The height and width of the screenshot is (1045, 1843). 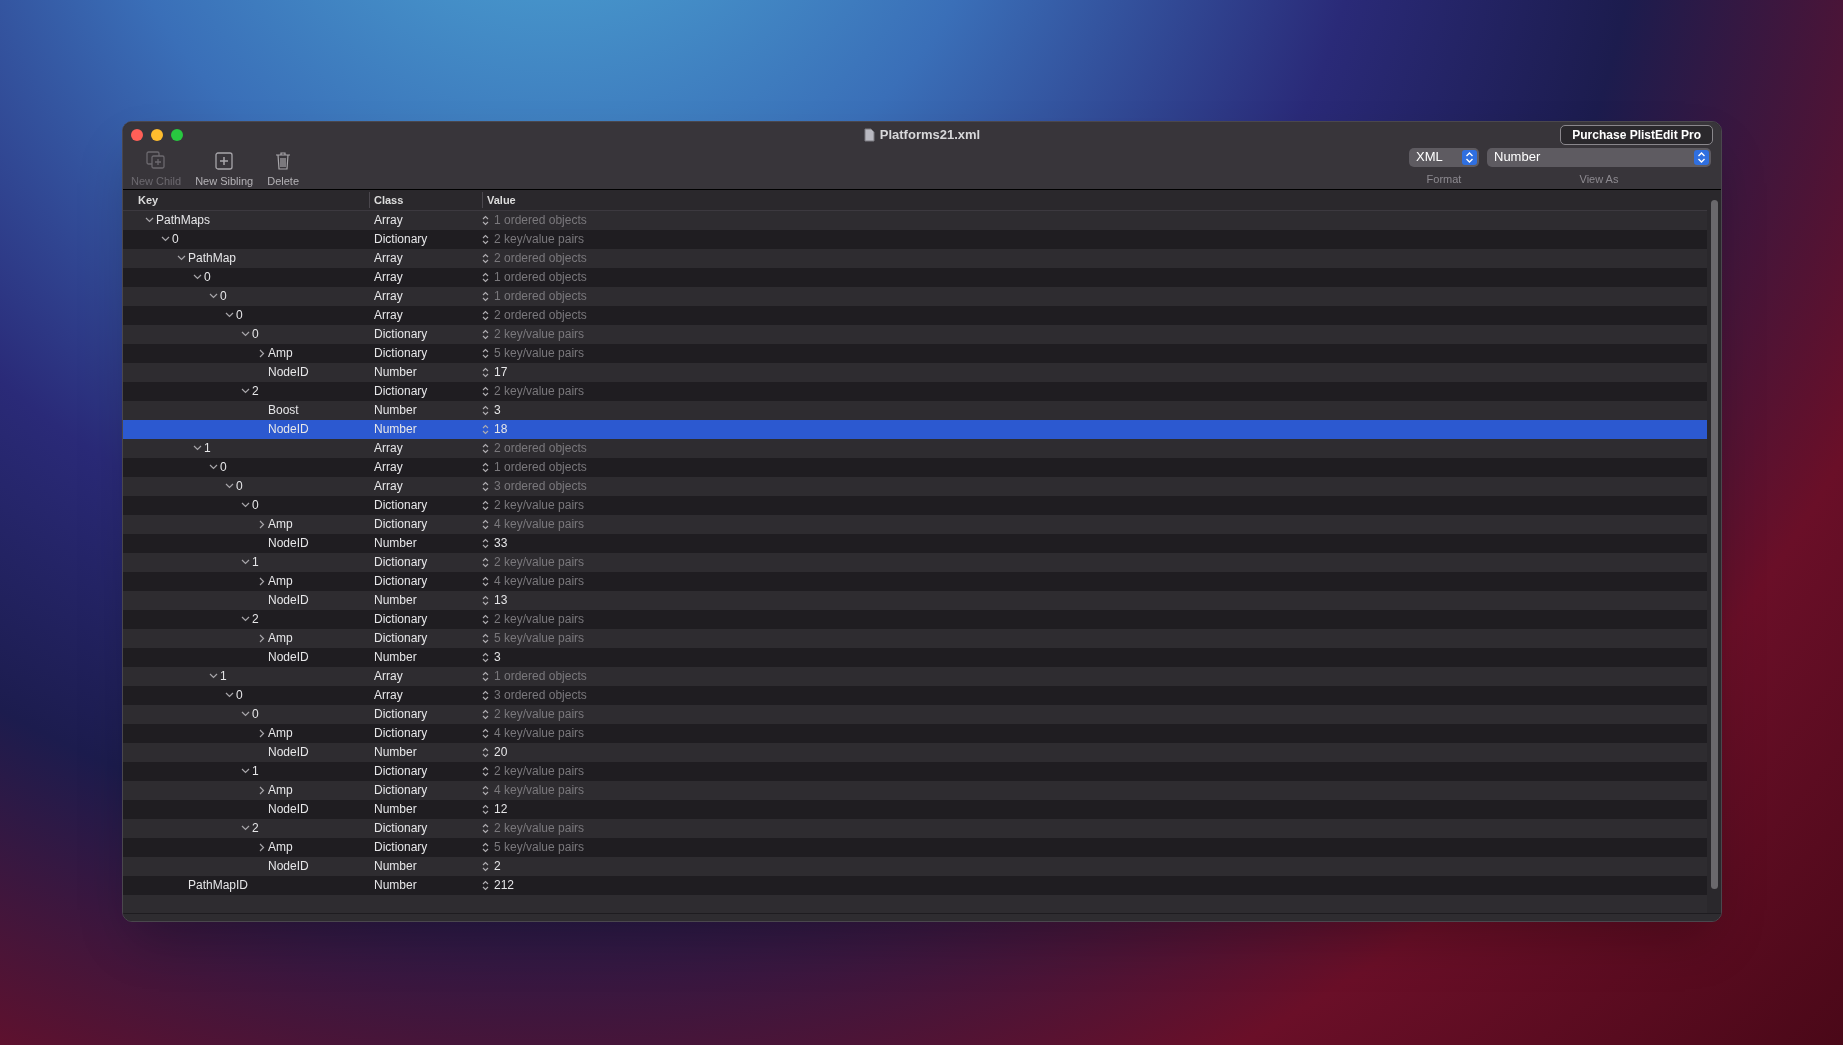 What do you see at coordinates (501, 373) in the screenshot?
I see `value-text: 17` at bounding box center [501, 373].